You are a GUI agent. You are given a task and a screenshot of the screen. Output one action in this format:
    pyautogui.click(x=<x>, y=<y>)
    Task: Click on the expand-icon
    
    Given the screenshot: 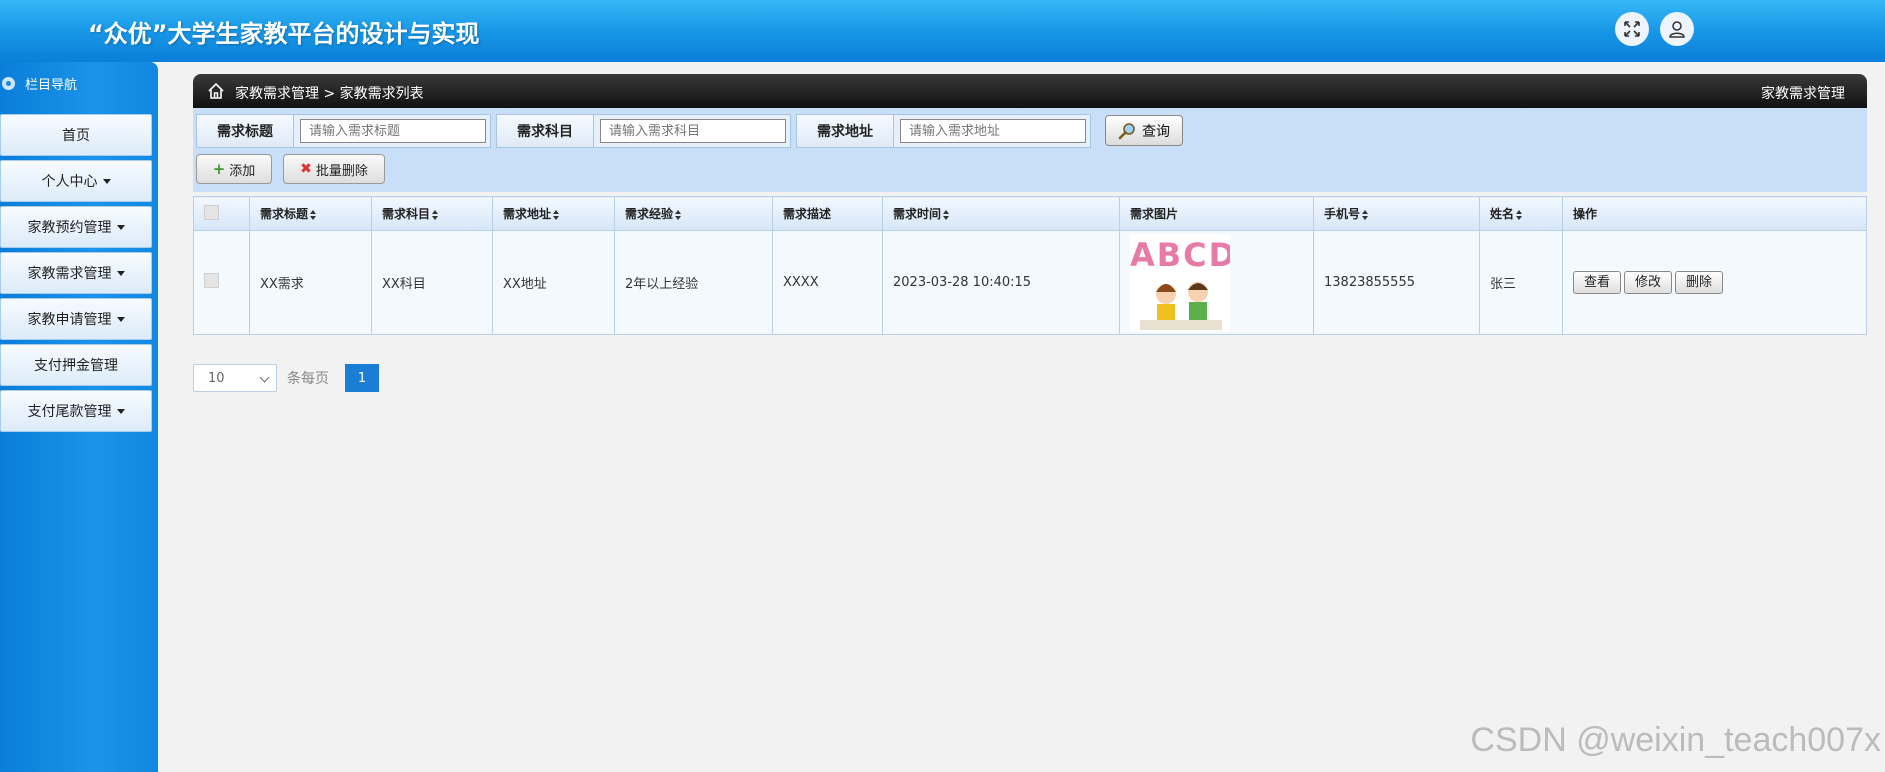 What is the action you would take?
    pyautogui.click(x=1632, y=29)
    